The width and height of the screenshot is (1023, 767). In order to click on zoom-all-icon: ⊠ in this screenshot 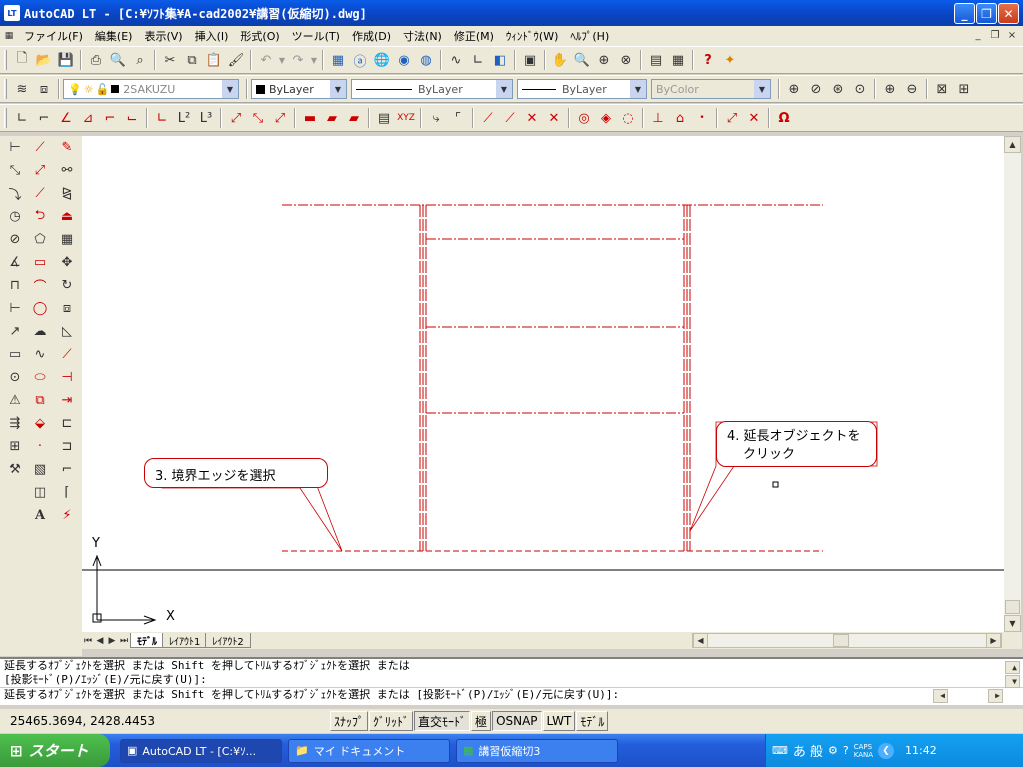, I will do `click(942, 89)`.